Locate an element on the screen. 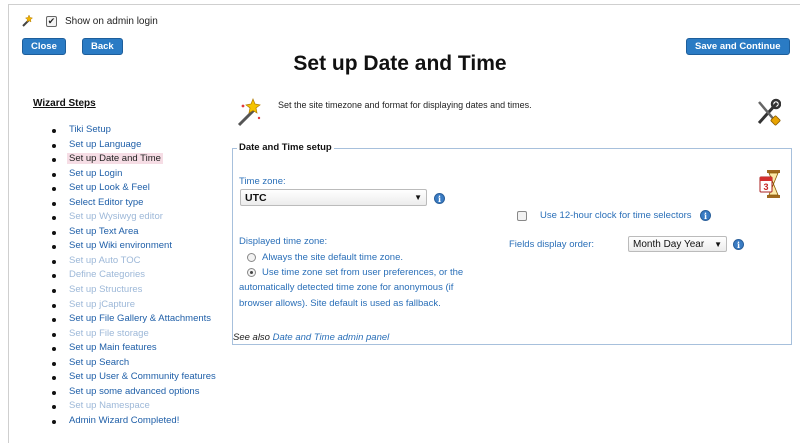  wizard-step: Set up Main features is located at coordinates (134, 348).